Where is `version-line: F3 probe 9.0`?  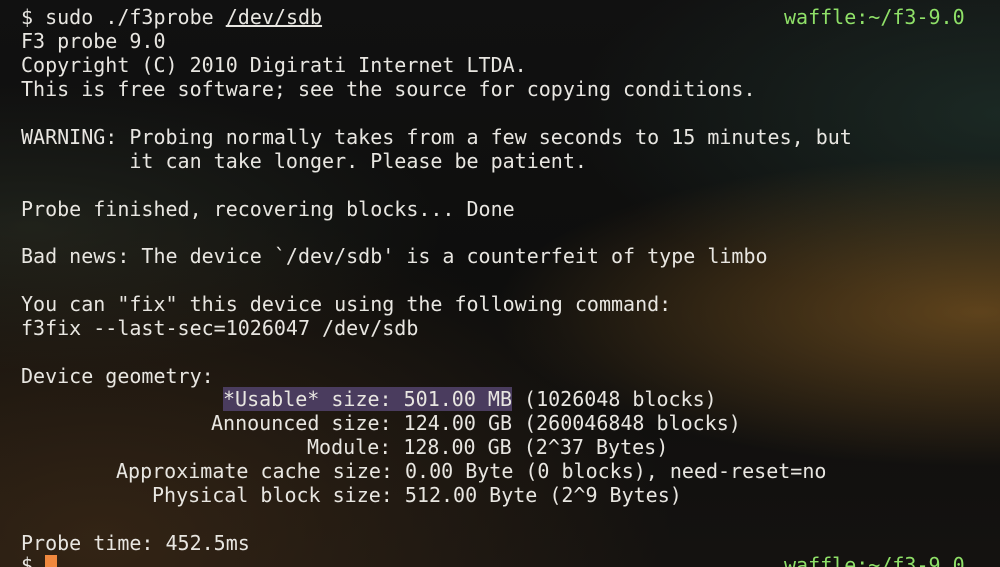
version-line: F3 probe 9.0 is located at coordinates (93, 41).